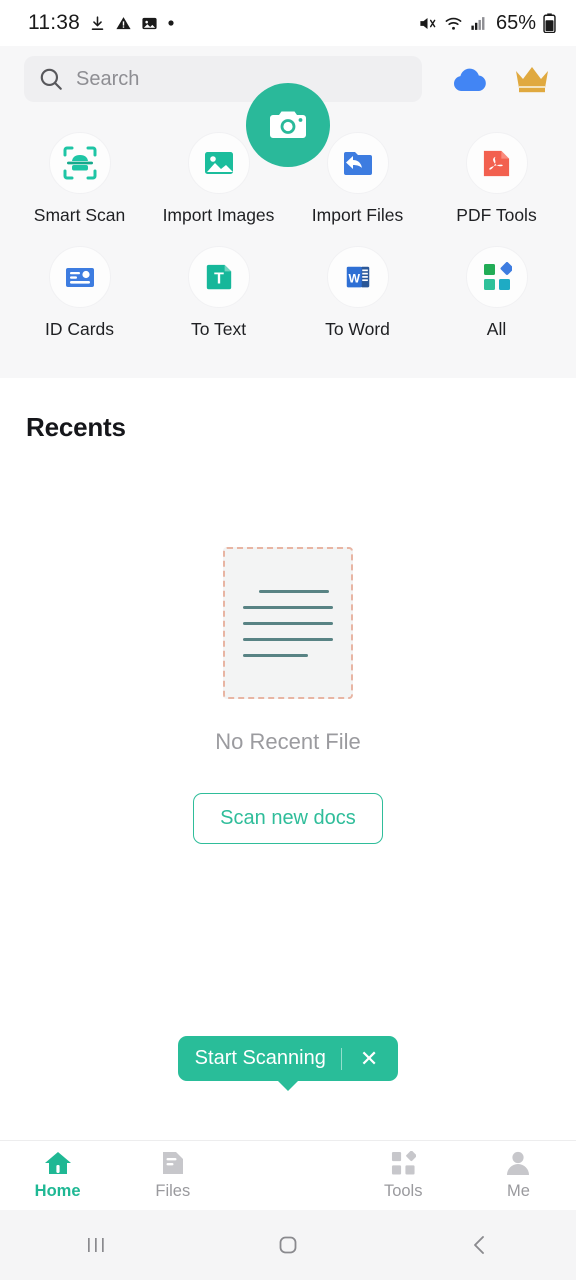 The image size is (576, 1280). What do you see at coordinates (470, 79) in the screenshot?
I see `cloud-icon` at bounding box center [470, 79].